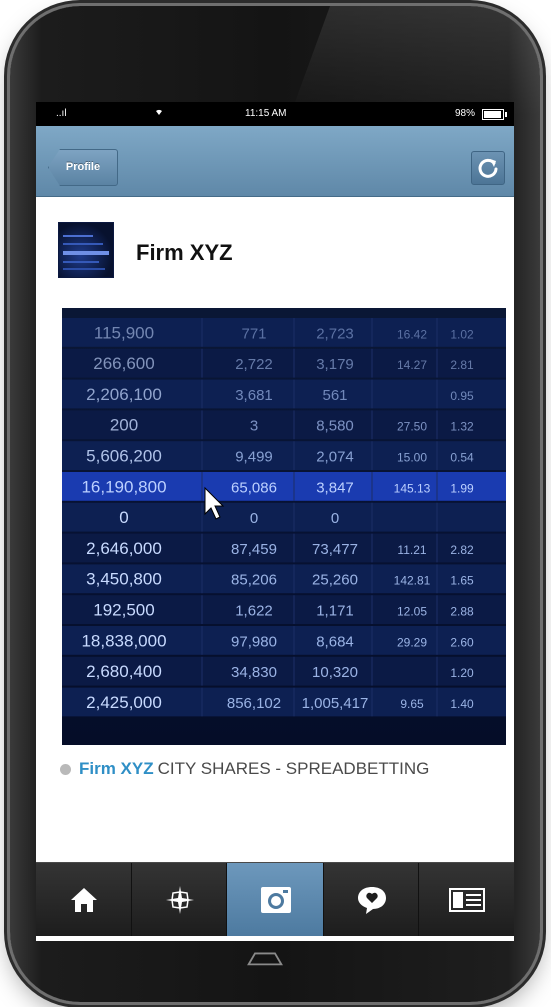 Image resolution: width=551 pixels, height=1007 pixels. I want to click on phone-gloss, so click(414, 61).